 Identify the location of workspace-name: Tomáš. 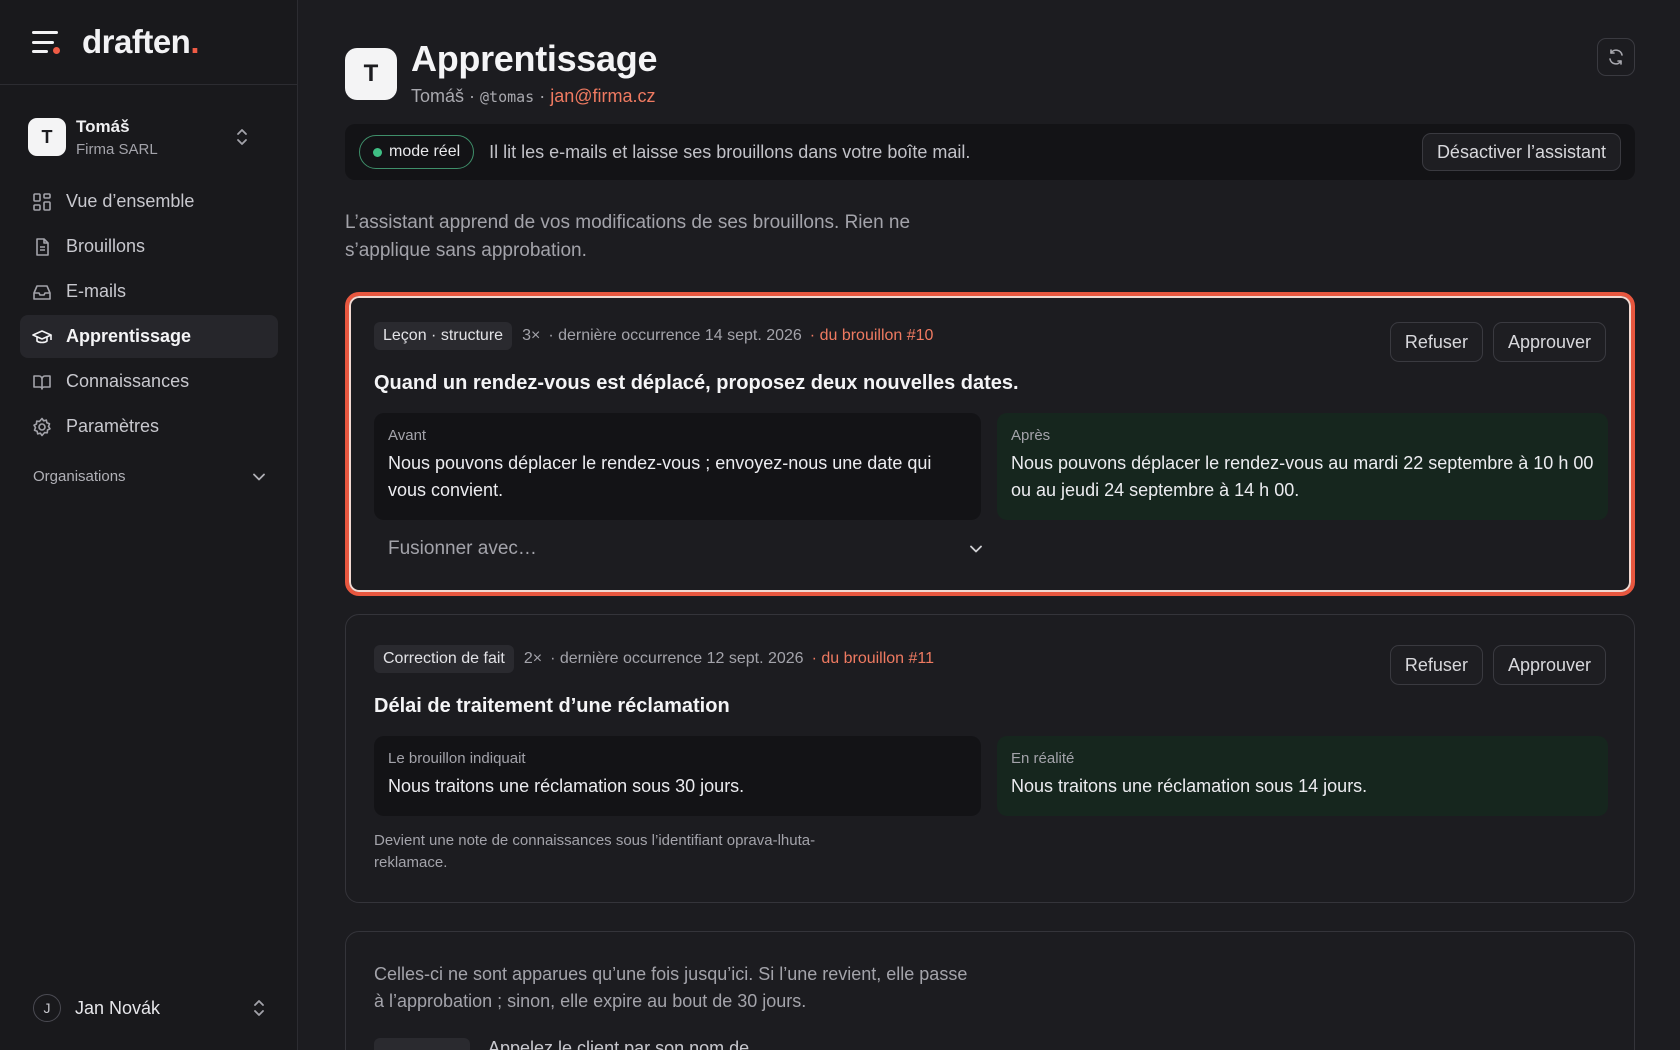
(103, 126).